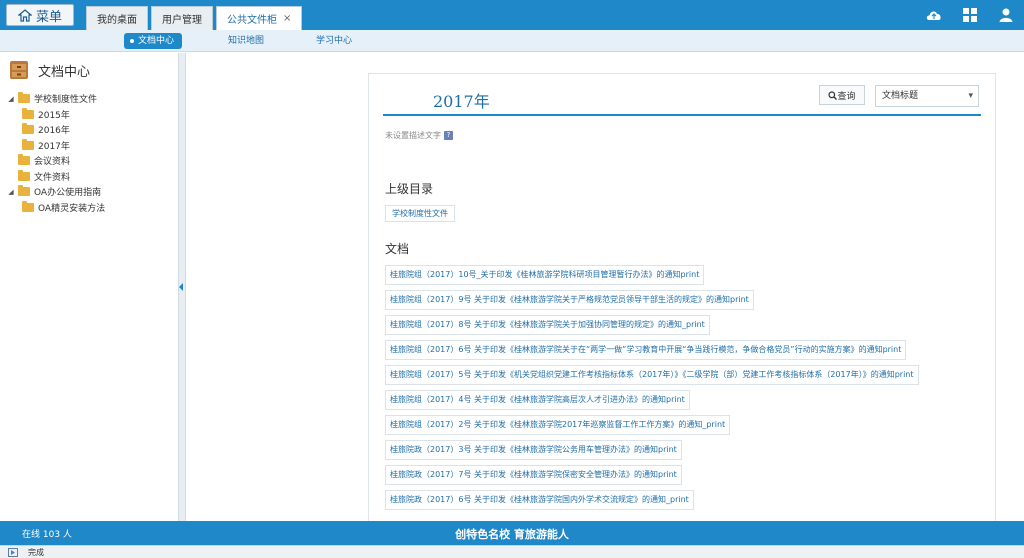 Image resolution: width=1024 pixels, height=558 pixels. I want to click on close-icon: ×, so click(287, 18).